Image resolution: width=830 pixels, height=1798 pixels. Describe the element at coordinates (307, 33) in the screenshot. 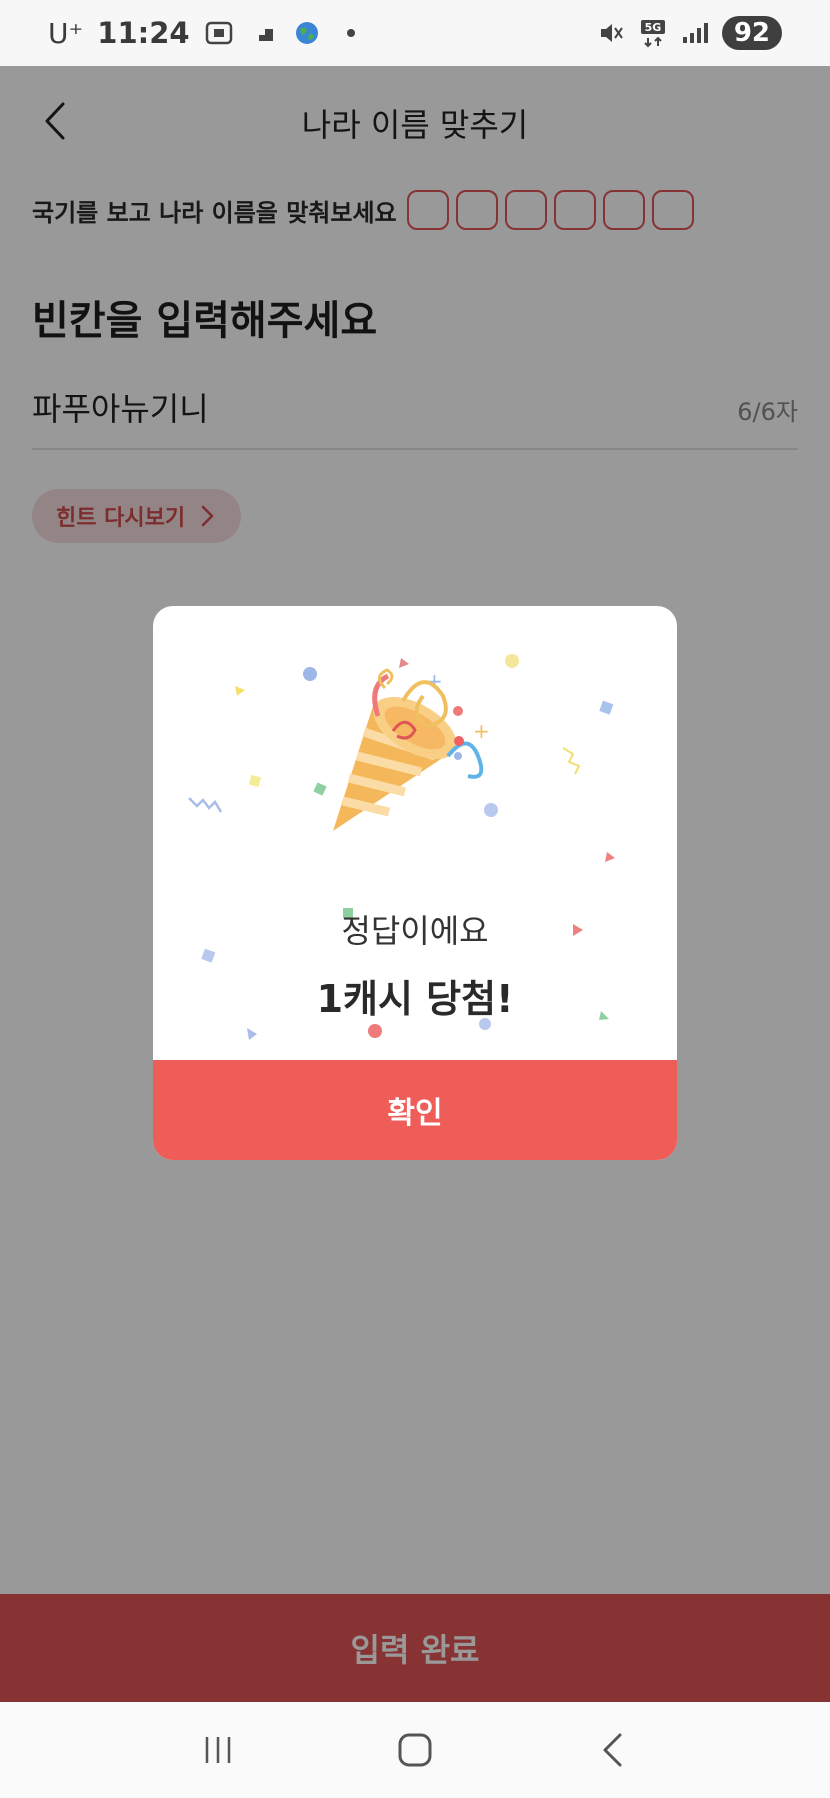

I see `globe-icon` at that location.